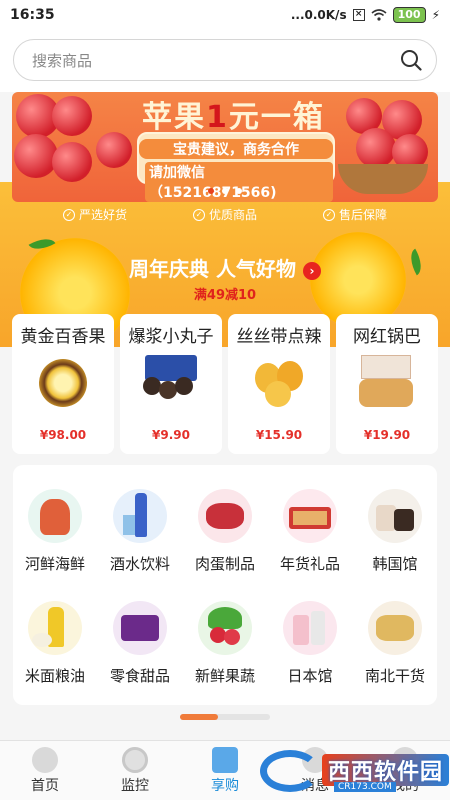 Image resolution: width=450 pixels, height=800 pixels. What do you see at coordinates (233, 117) in the screenshot?
I see `banner-title: 苹果1元一箱` at bounding box center [233, 117].